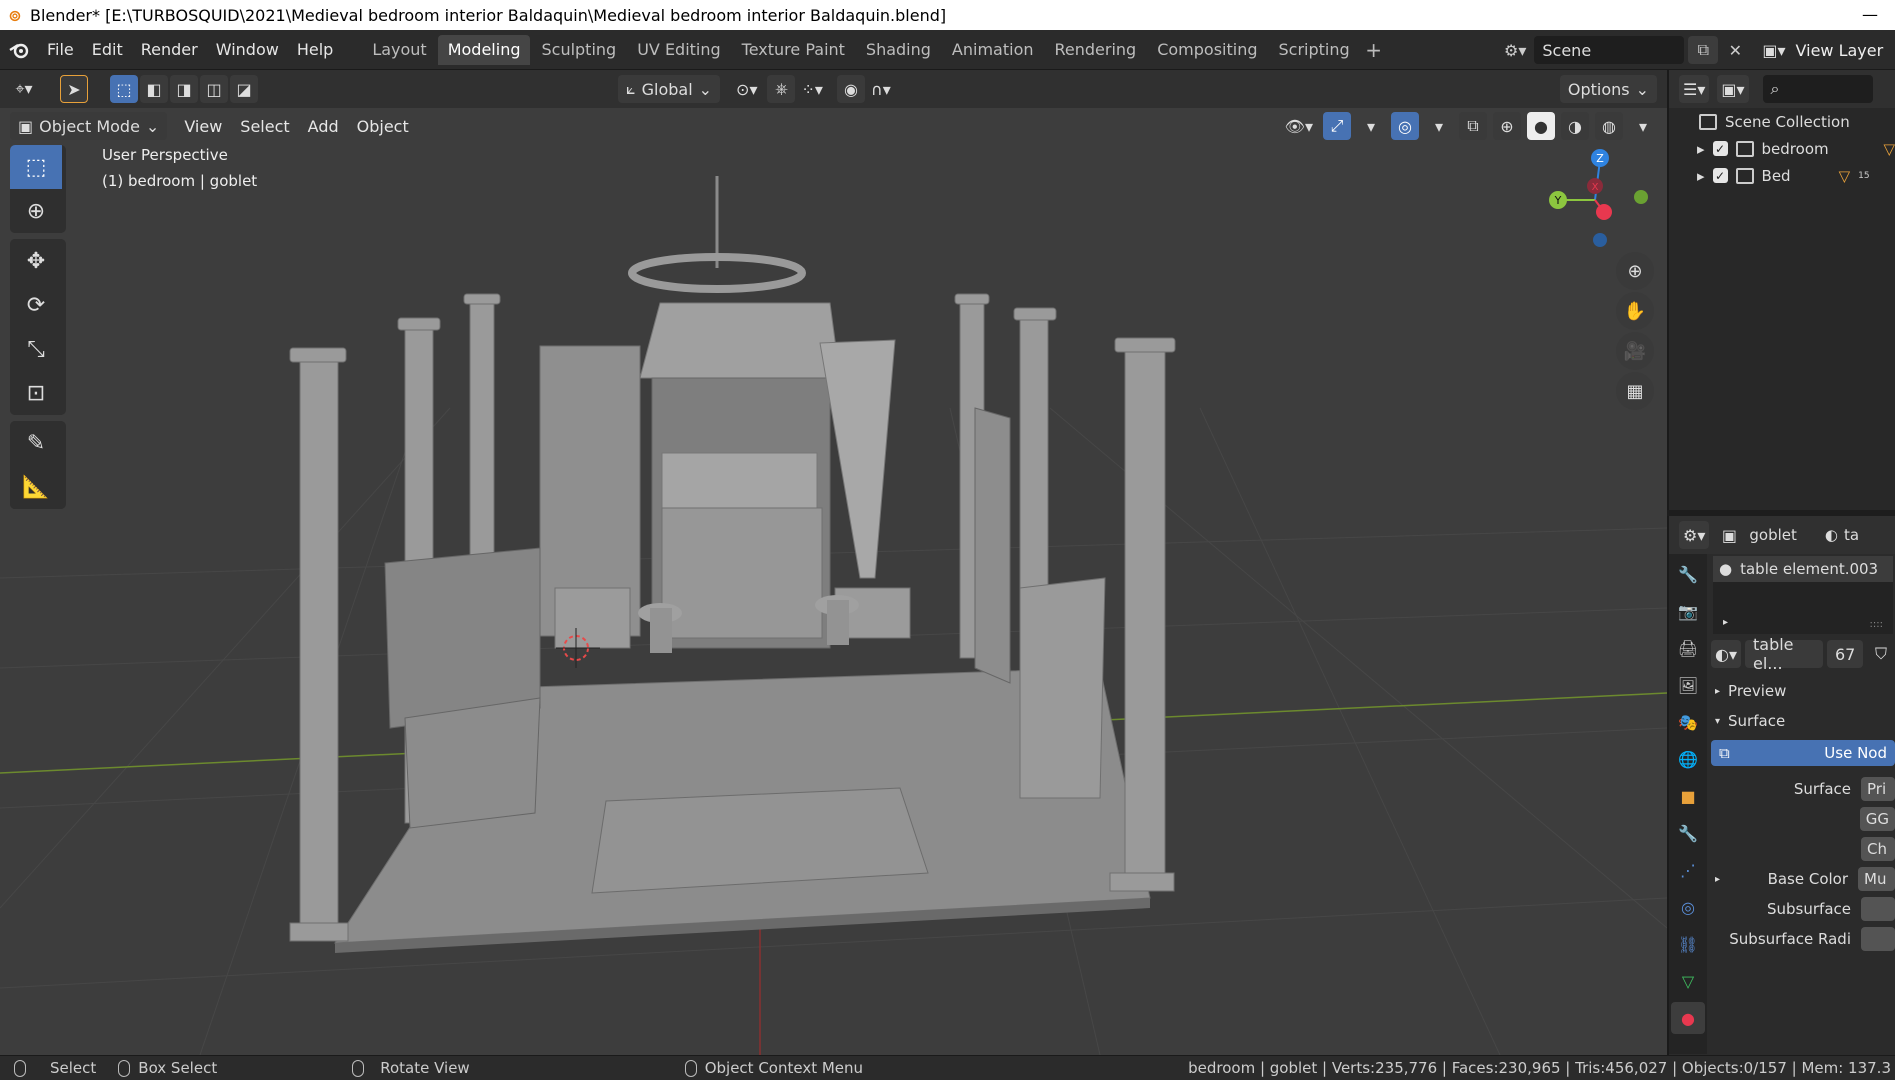 The height and width of the screenshot is (1080, 1895). What do you see at coordinates (1688, 759) in the screenshot?
I see `world-tab-icon: 🌐` at bounding box center [1688, 759].